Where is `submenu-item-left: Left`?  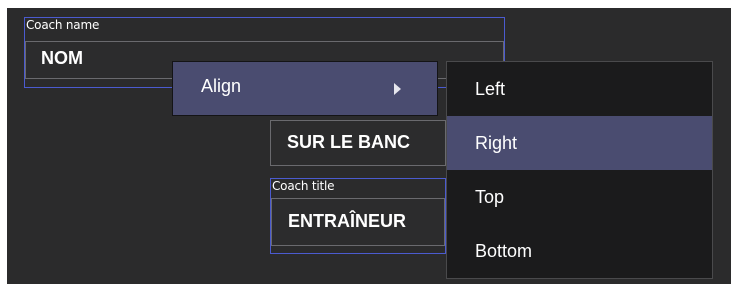 submenu-item-left: Left is located at coordinates (579, 89).